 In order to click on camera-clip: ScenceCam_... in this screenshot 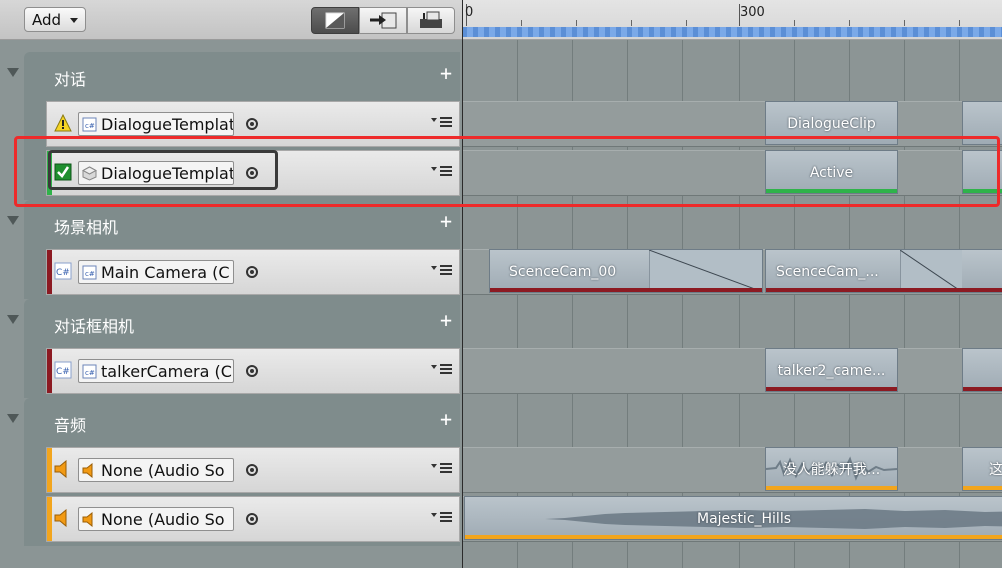, I will do `click(883, 271)`.